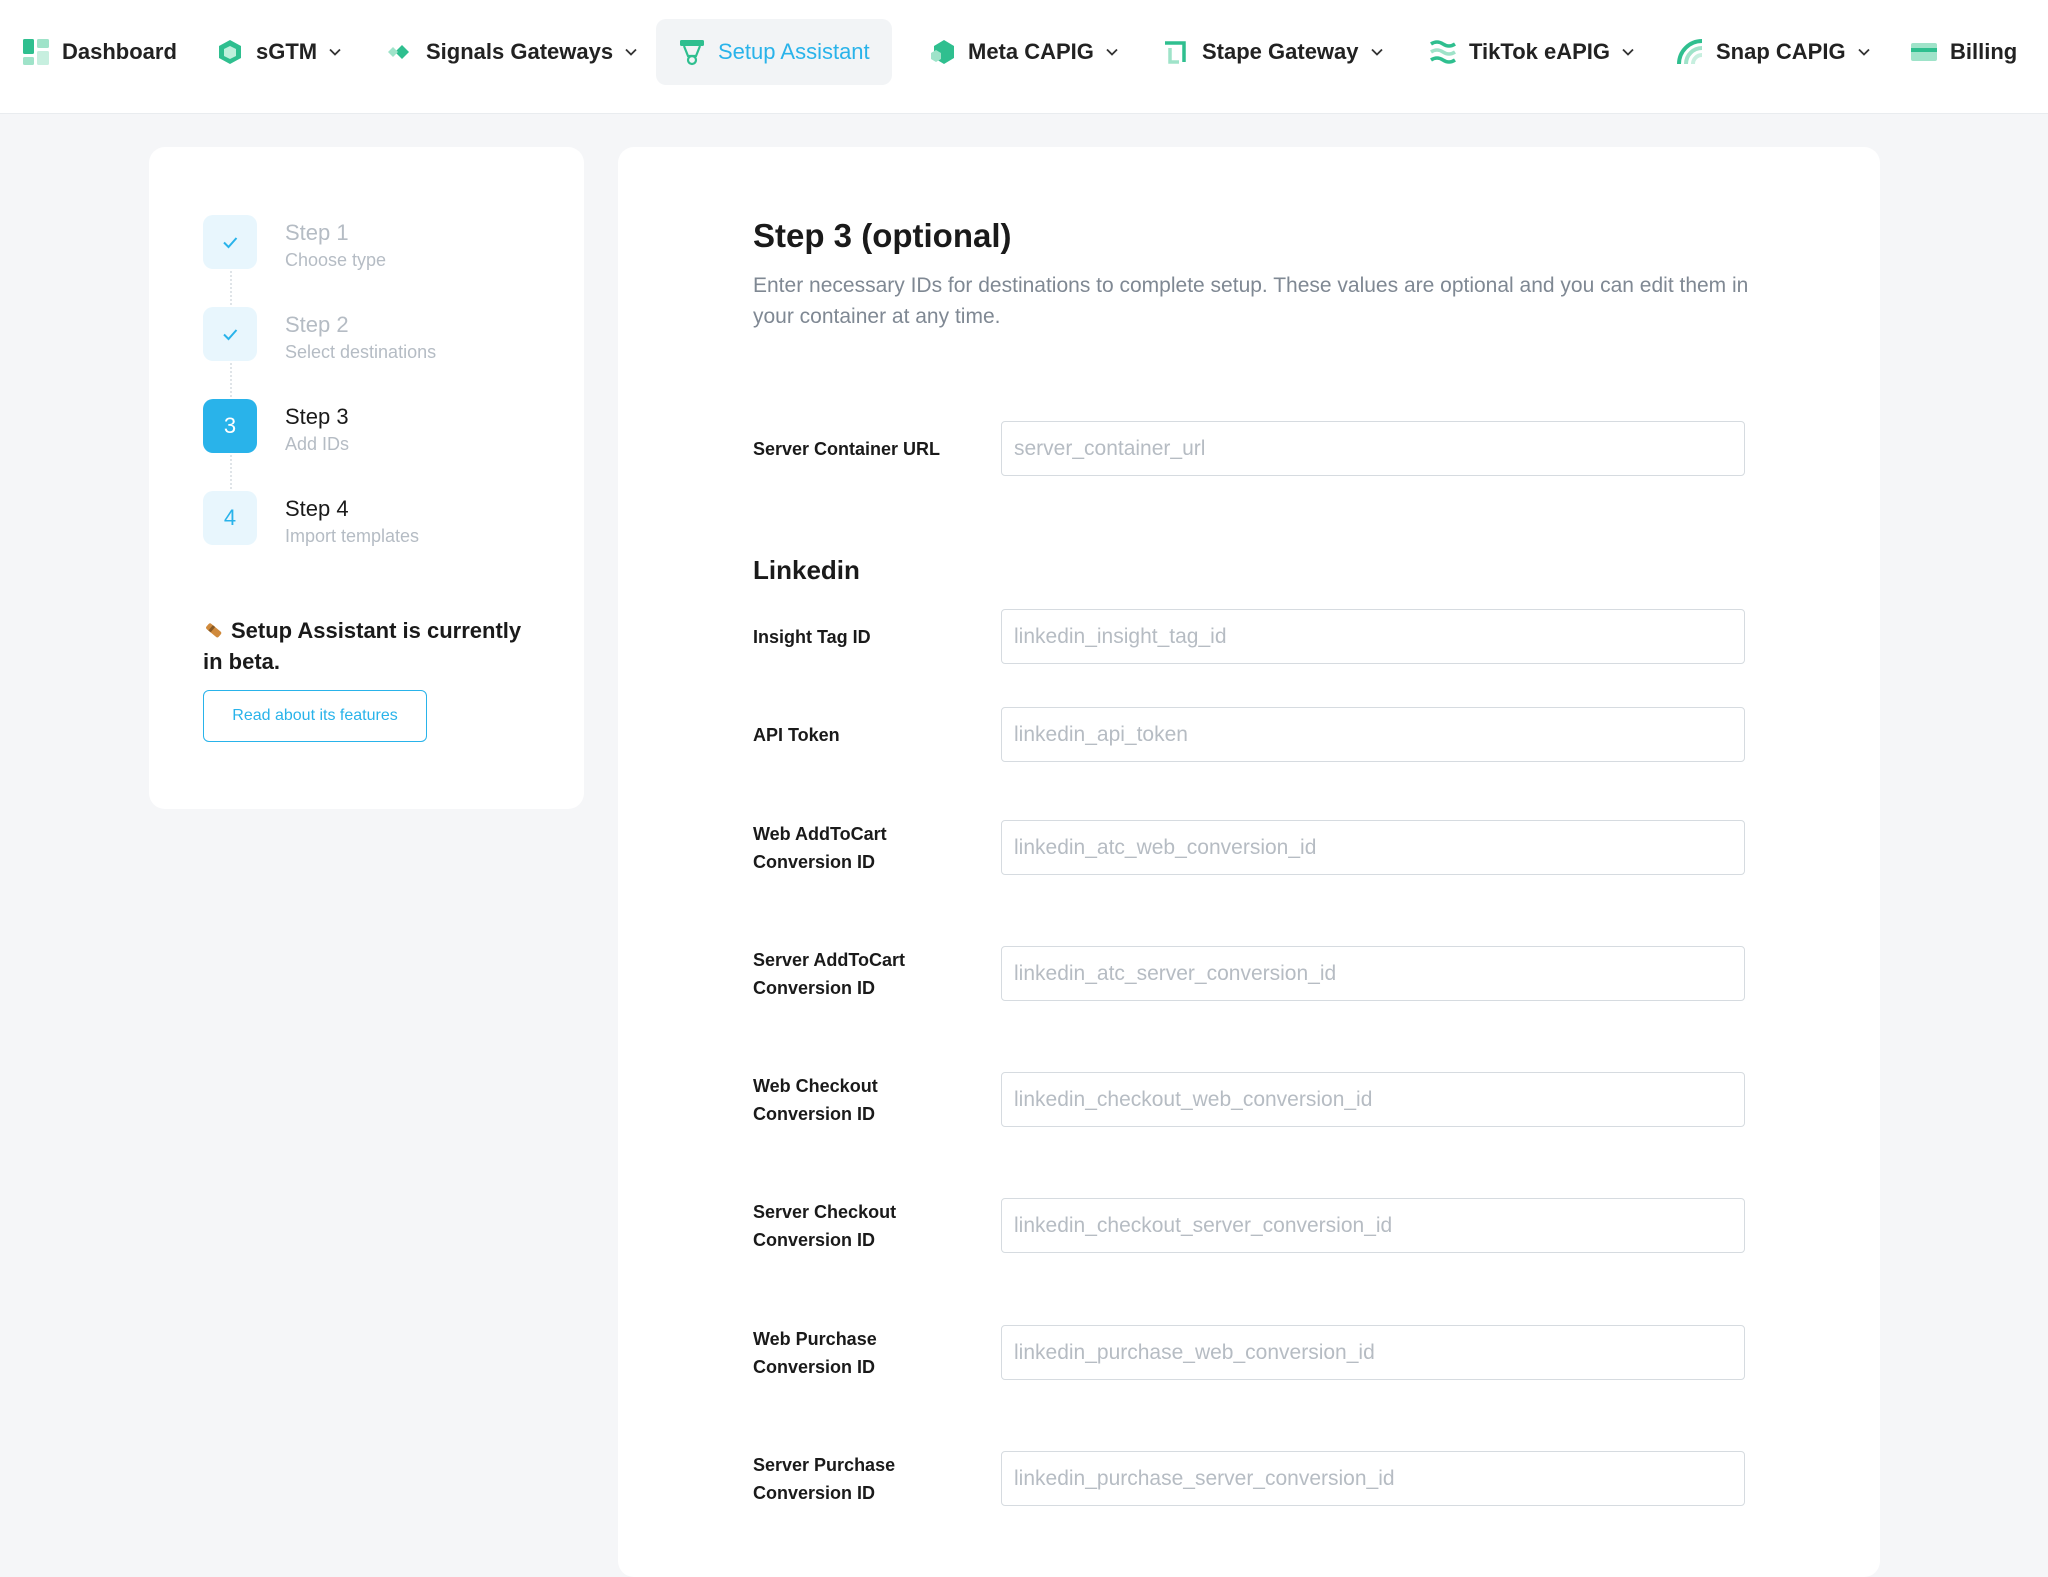  Describe the element at coordinates (1373, 1225) in the screenshot. I see `server-checkout-conversion-id-input` at that location.